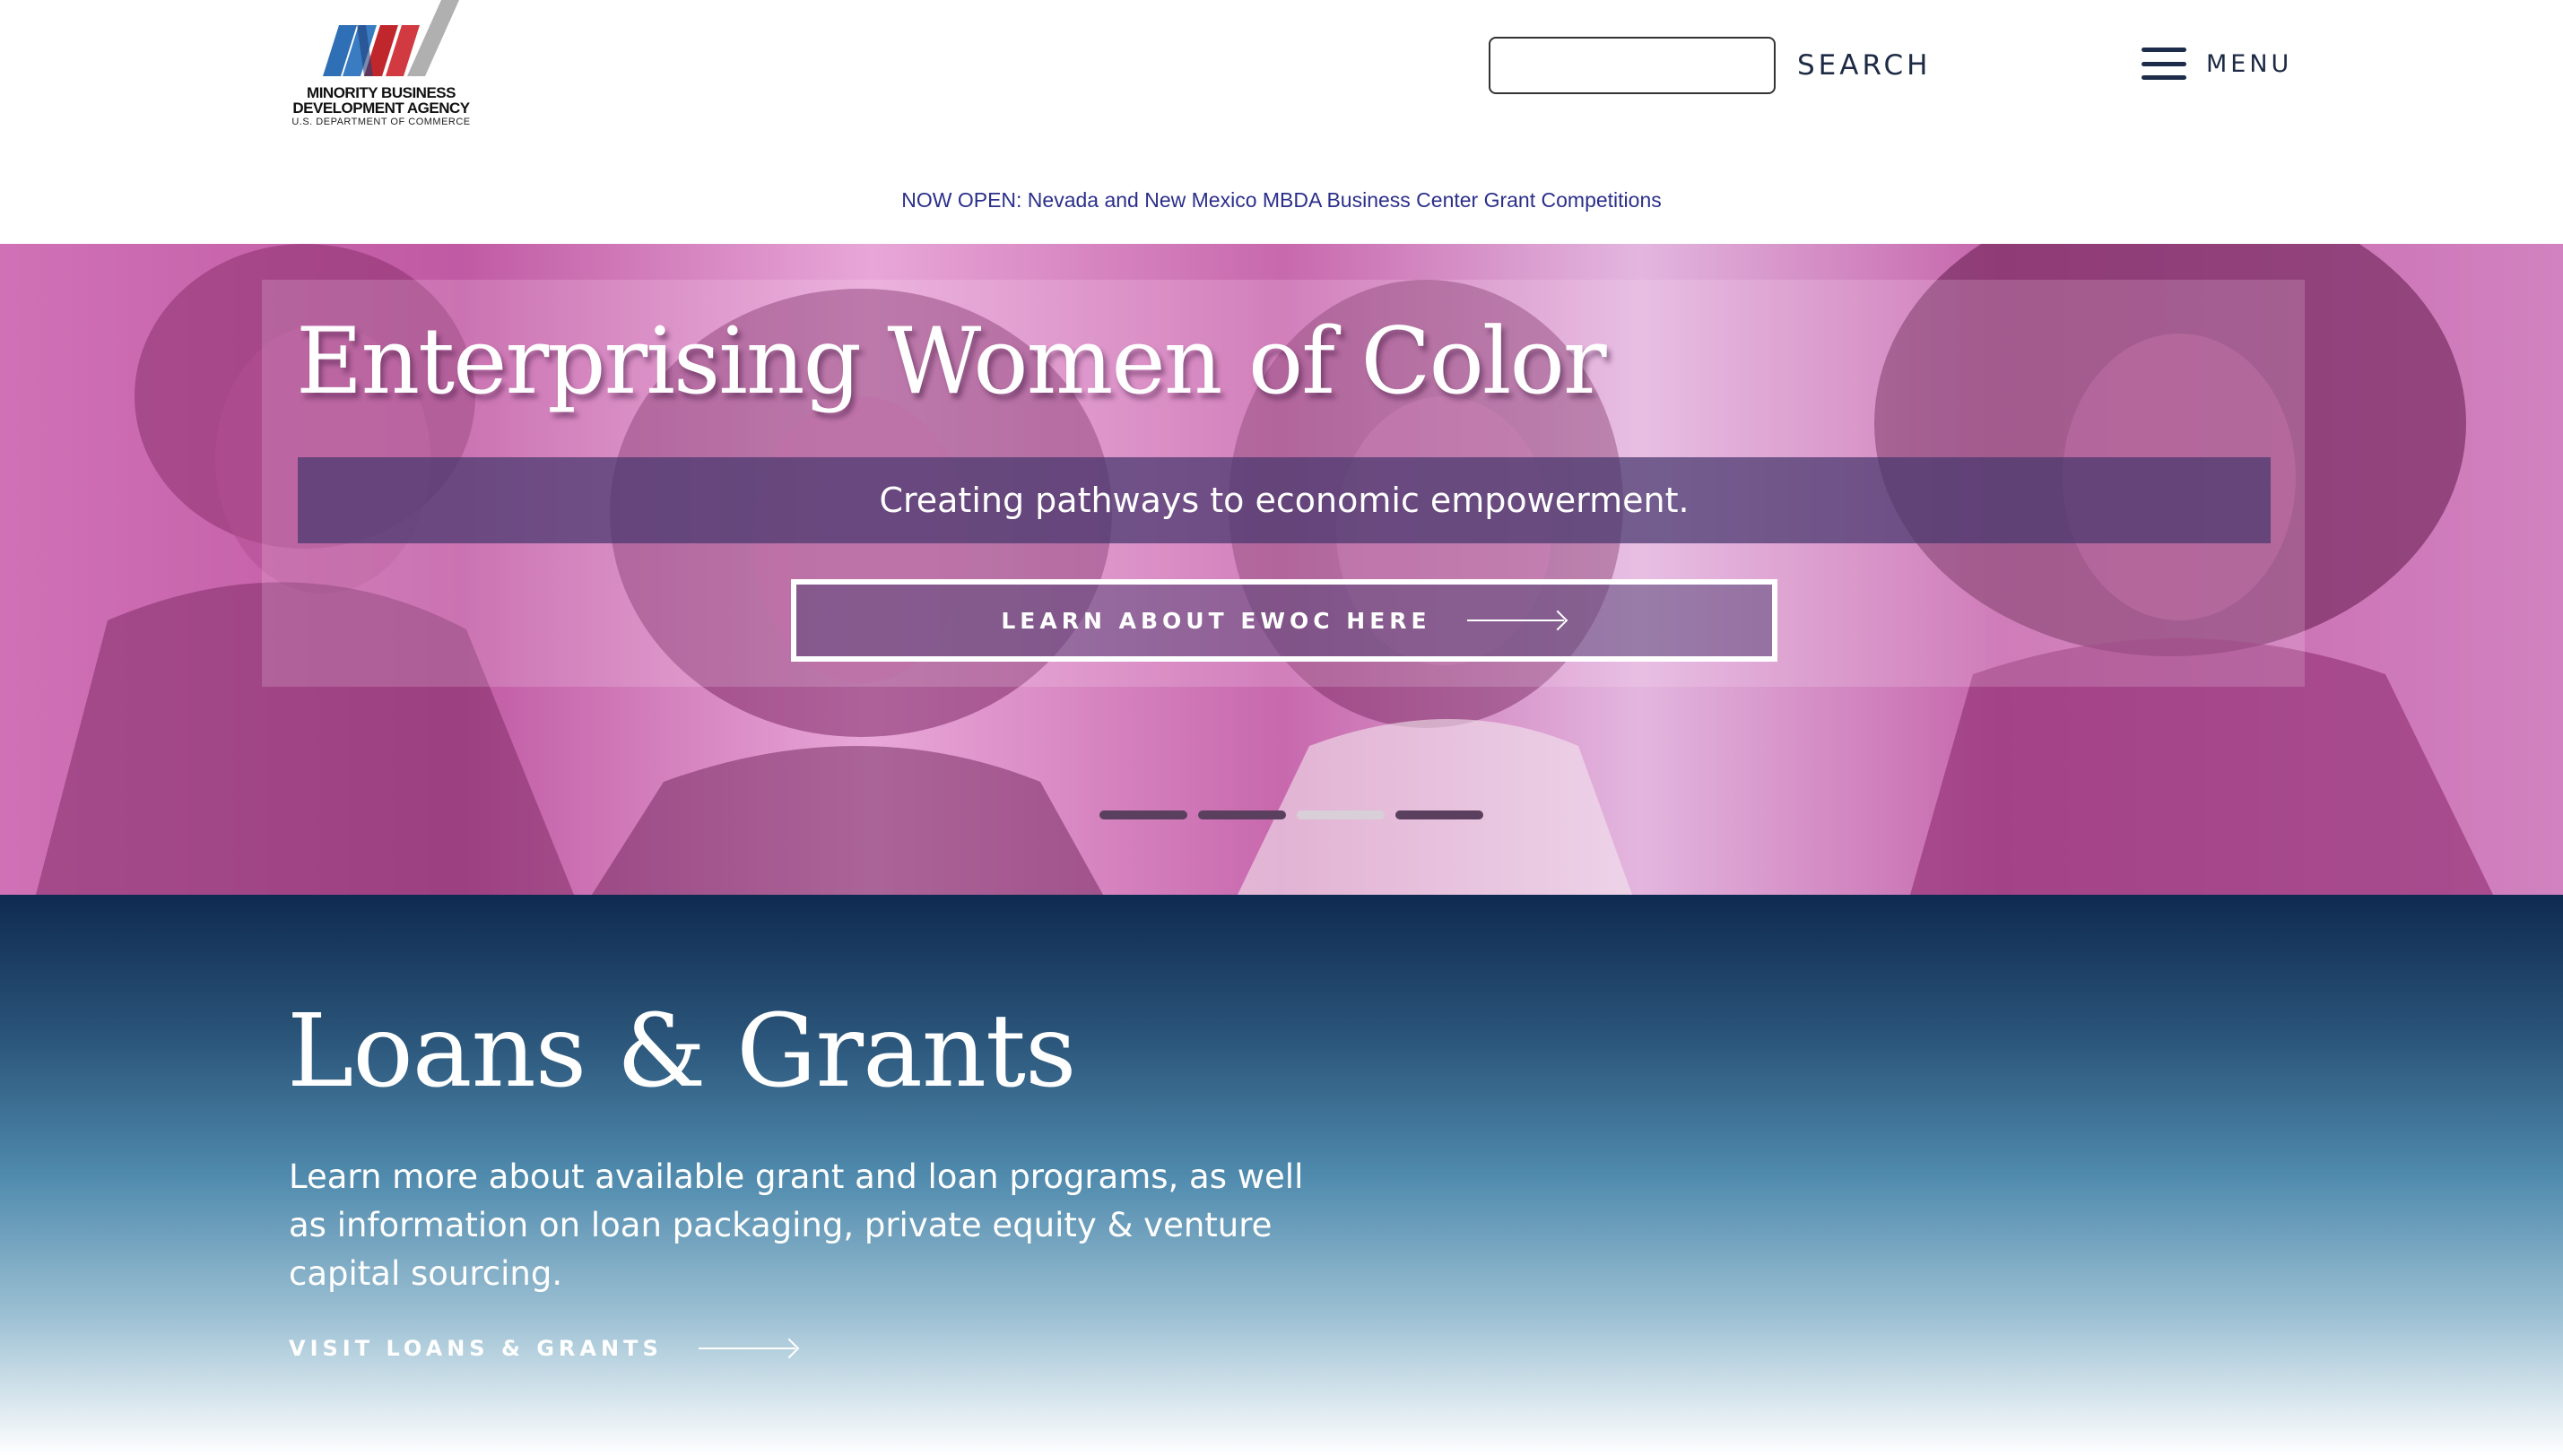 This screenshot has height=1456, width=2563. Describe the element at coordinates (391, 38) in the screenshot. I see `mbda-logo-icon` at that location.